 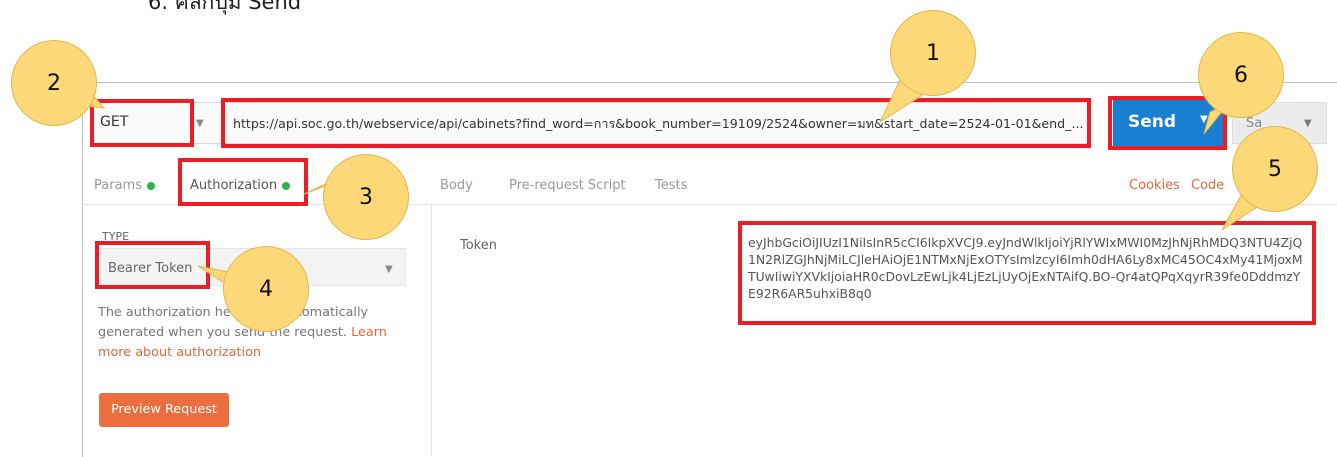 What do you see at coordinates (1241, 75) in the screenshot?
I see `callout-6: 6` at bounding box center [1241, 75].